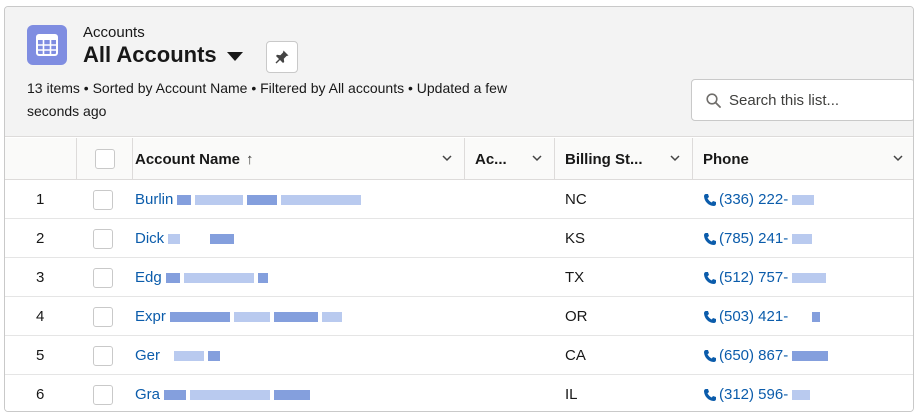 This screenshot has height=418, width=918. I want to click on row-number: 2, so click(40, 238).